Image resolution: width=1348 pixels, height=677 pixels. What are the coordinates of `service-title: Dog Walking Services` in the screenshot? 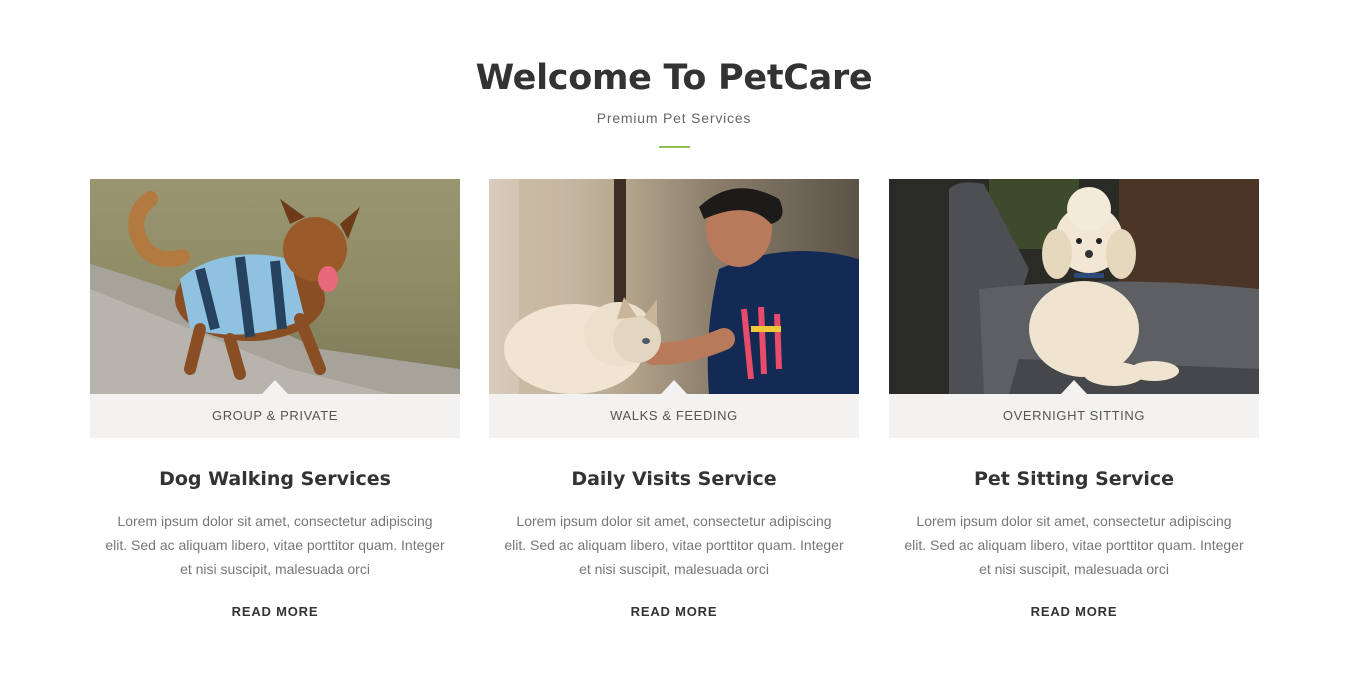 It's located at (275, 479).